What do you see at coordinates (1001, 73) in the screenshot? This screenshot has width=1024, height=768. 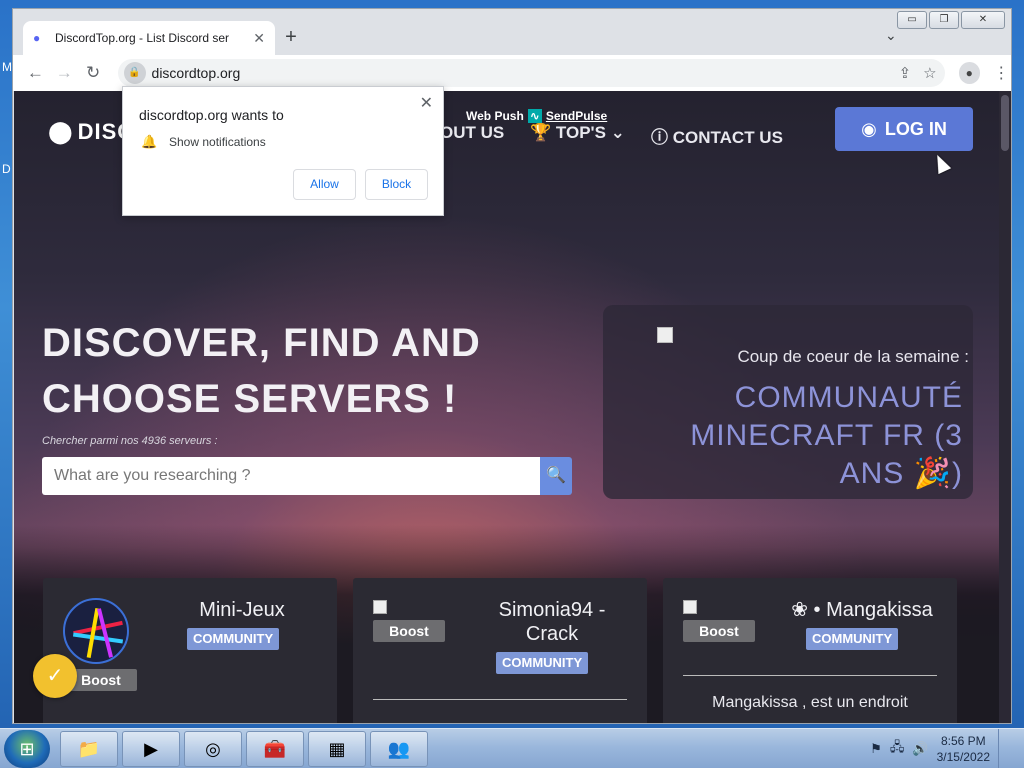 I see `menu-icon: ⋮` at bounding box center [1001, 73].